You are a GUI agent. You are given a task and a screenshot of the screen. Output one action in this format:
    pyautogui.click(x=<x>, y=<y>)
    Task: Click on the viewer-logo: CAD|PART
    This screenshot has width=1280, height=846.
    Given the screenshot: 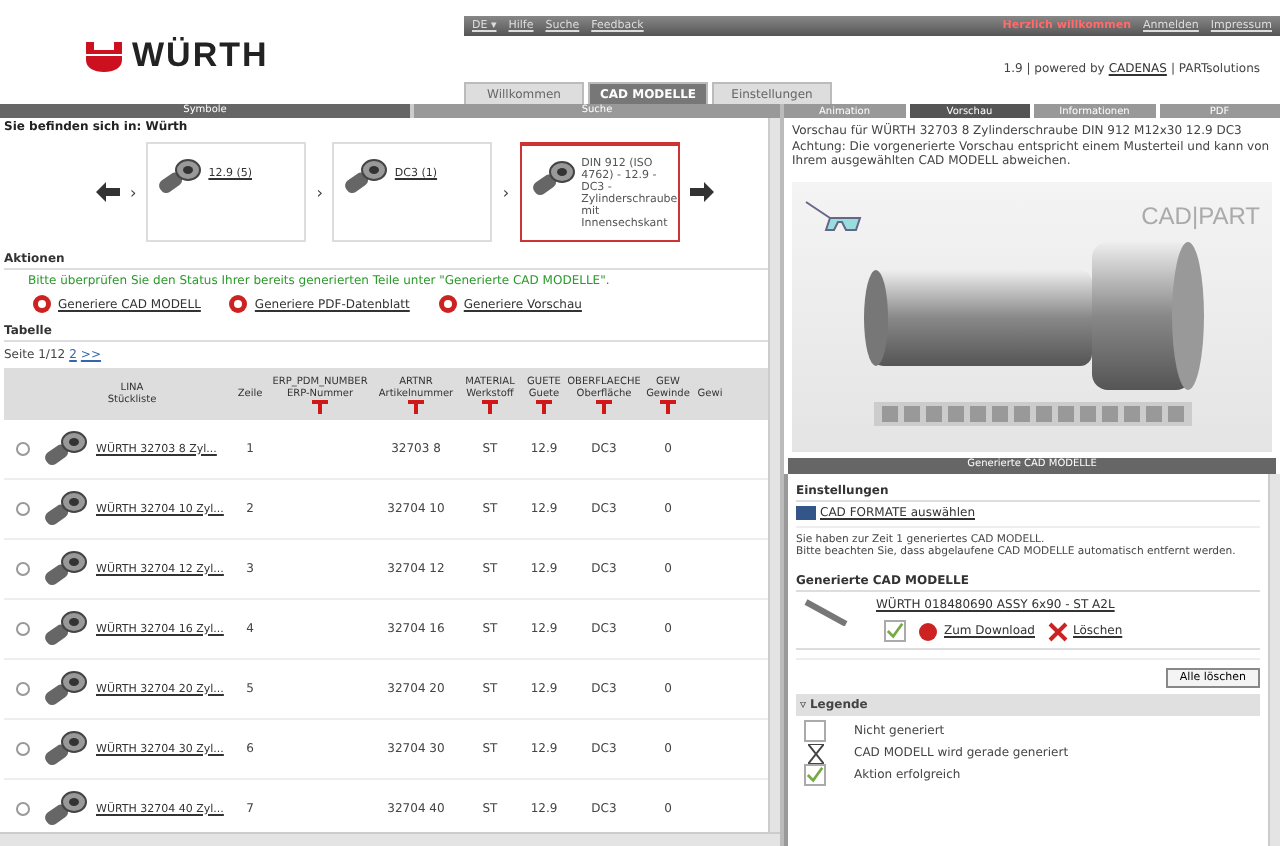 What is the action you would take?
    pyautogui.click(x=1200, y=216)
    